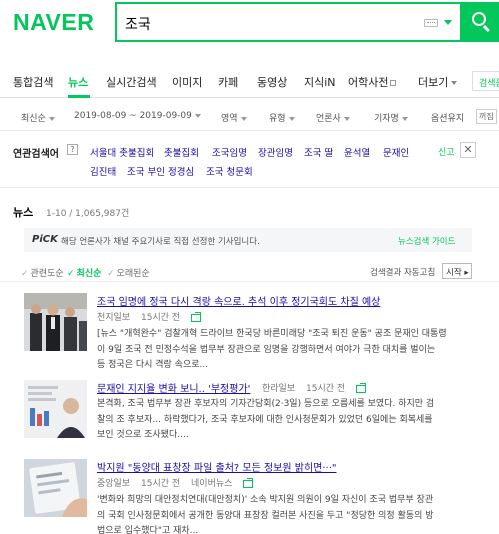 This screenshot has height=534, width=499. What do you see at coordinates (393, 83) in the screenshot?
I see `external-icon` at bounding box center [393, 83].